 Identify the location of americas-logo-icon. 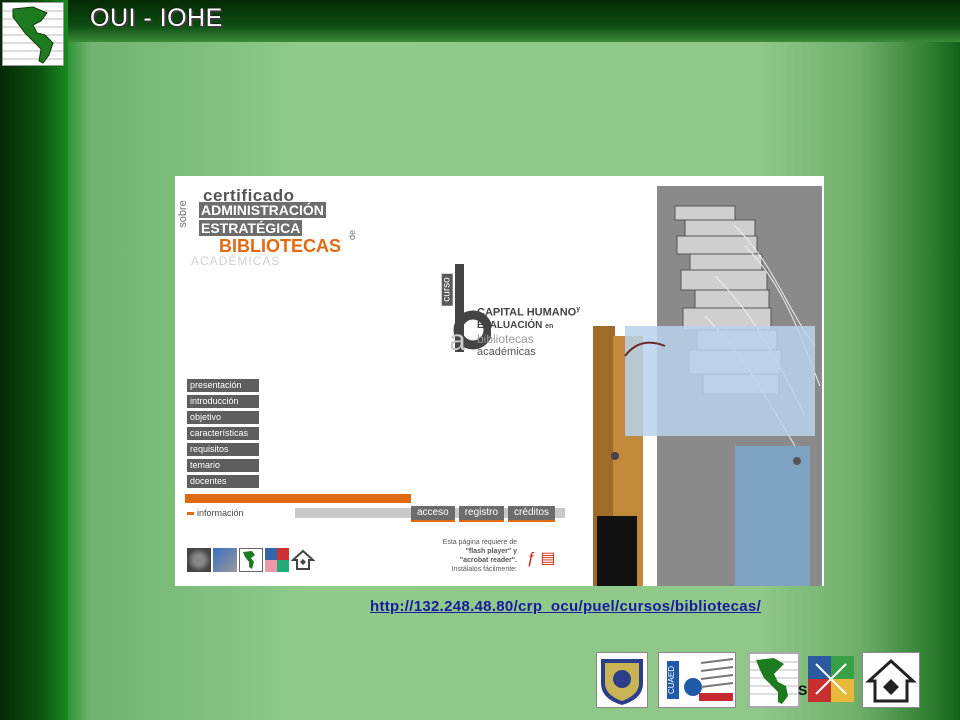
(251, 560).